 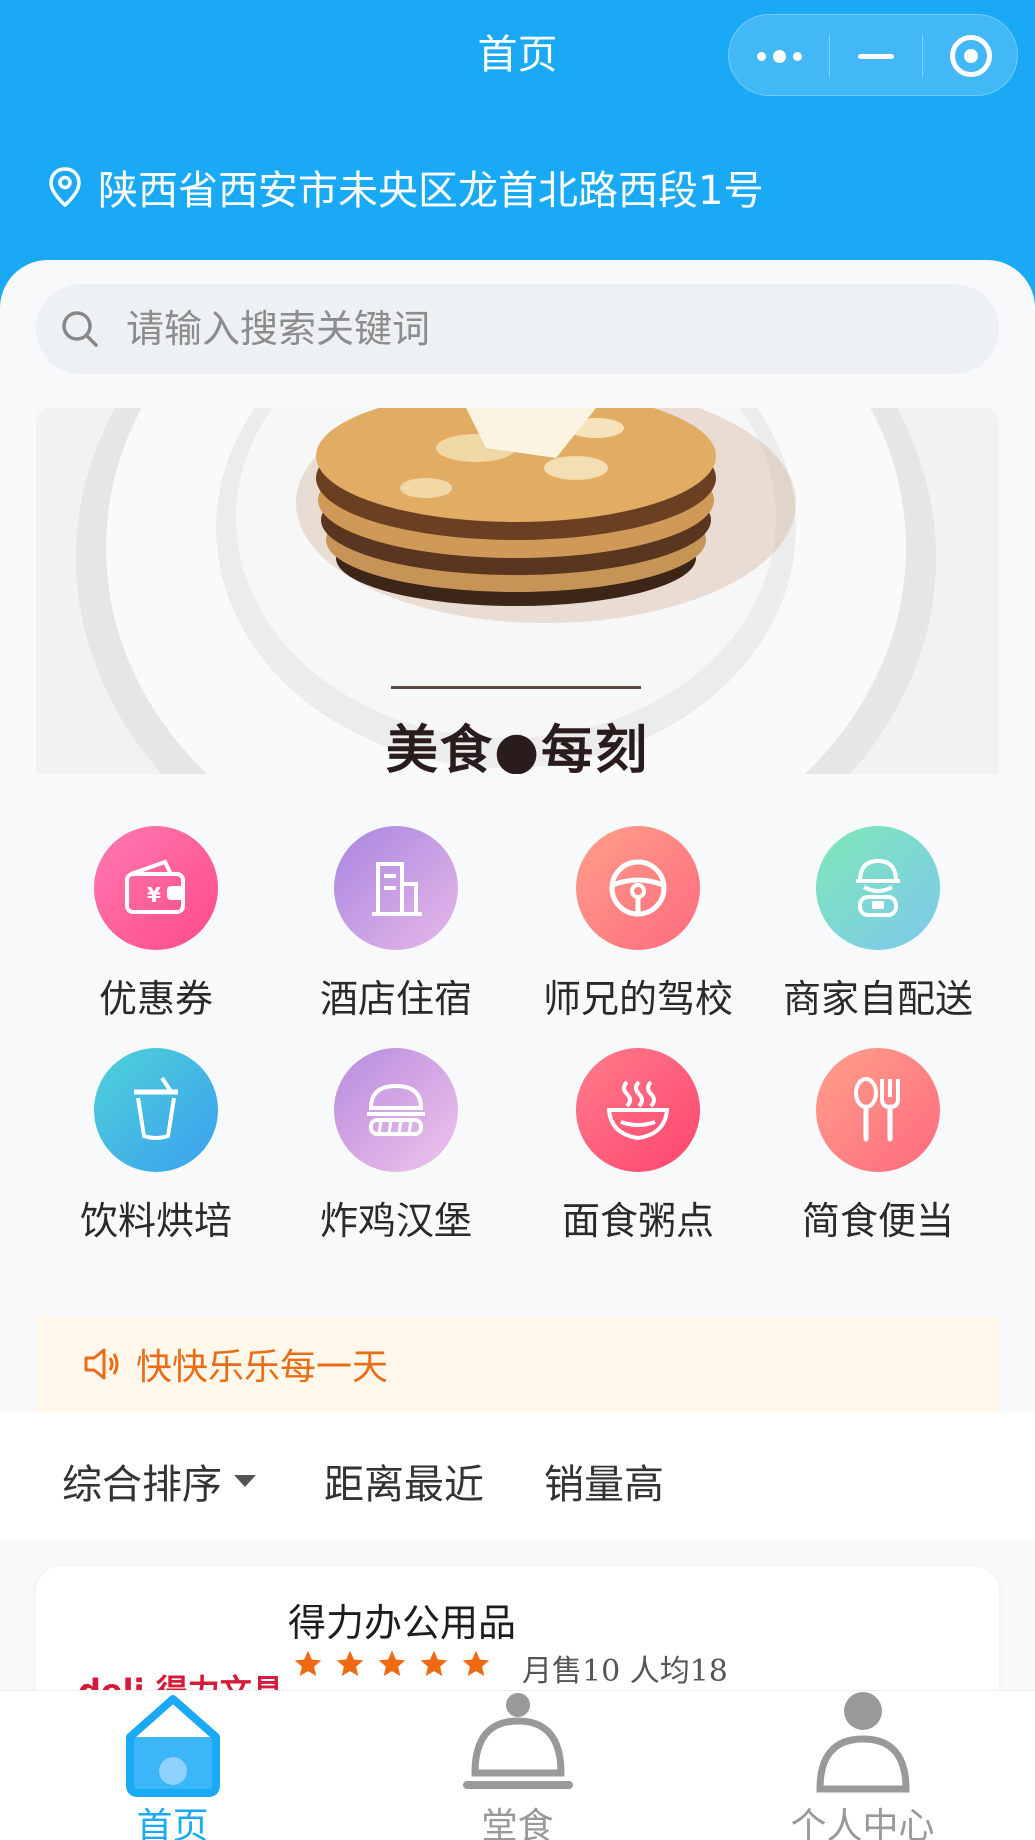 I want to click on tab-label: 首页, so click(x=172, y=1823).